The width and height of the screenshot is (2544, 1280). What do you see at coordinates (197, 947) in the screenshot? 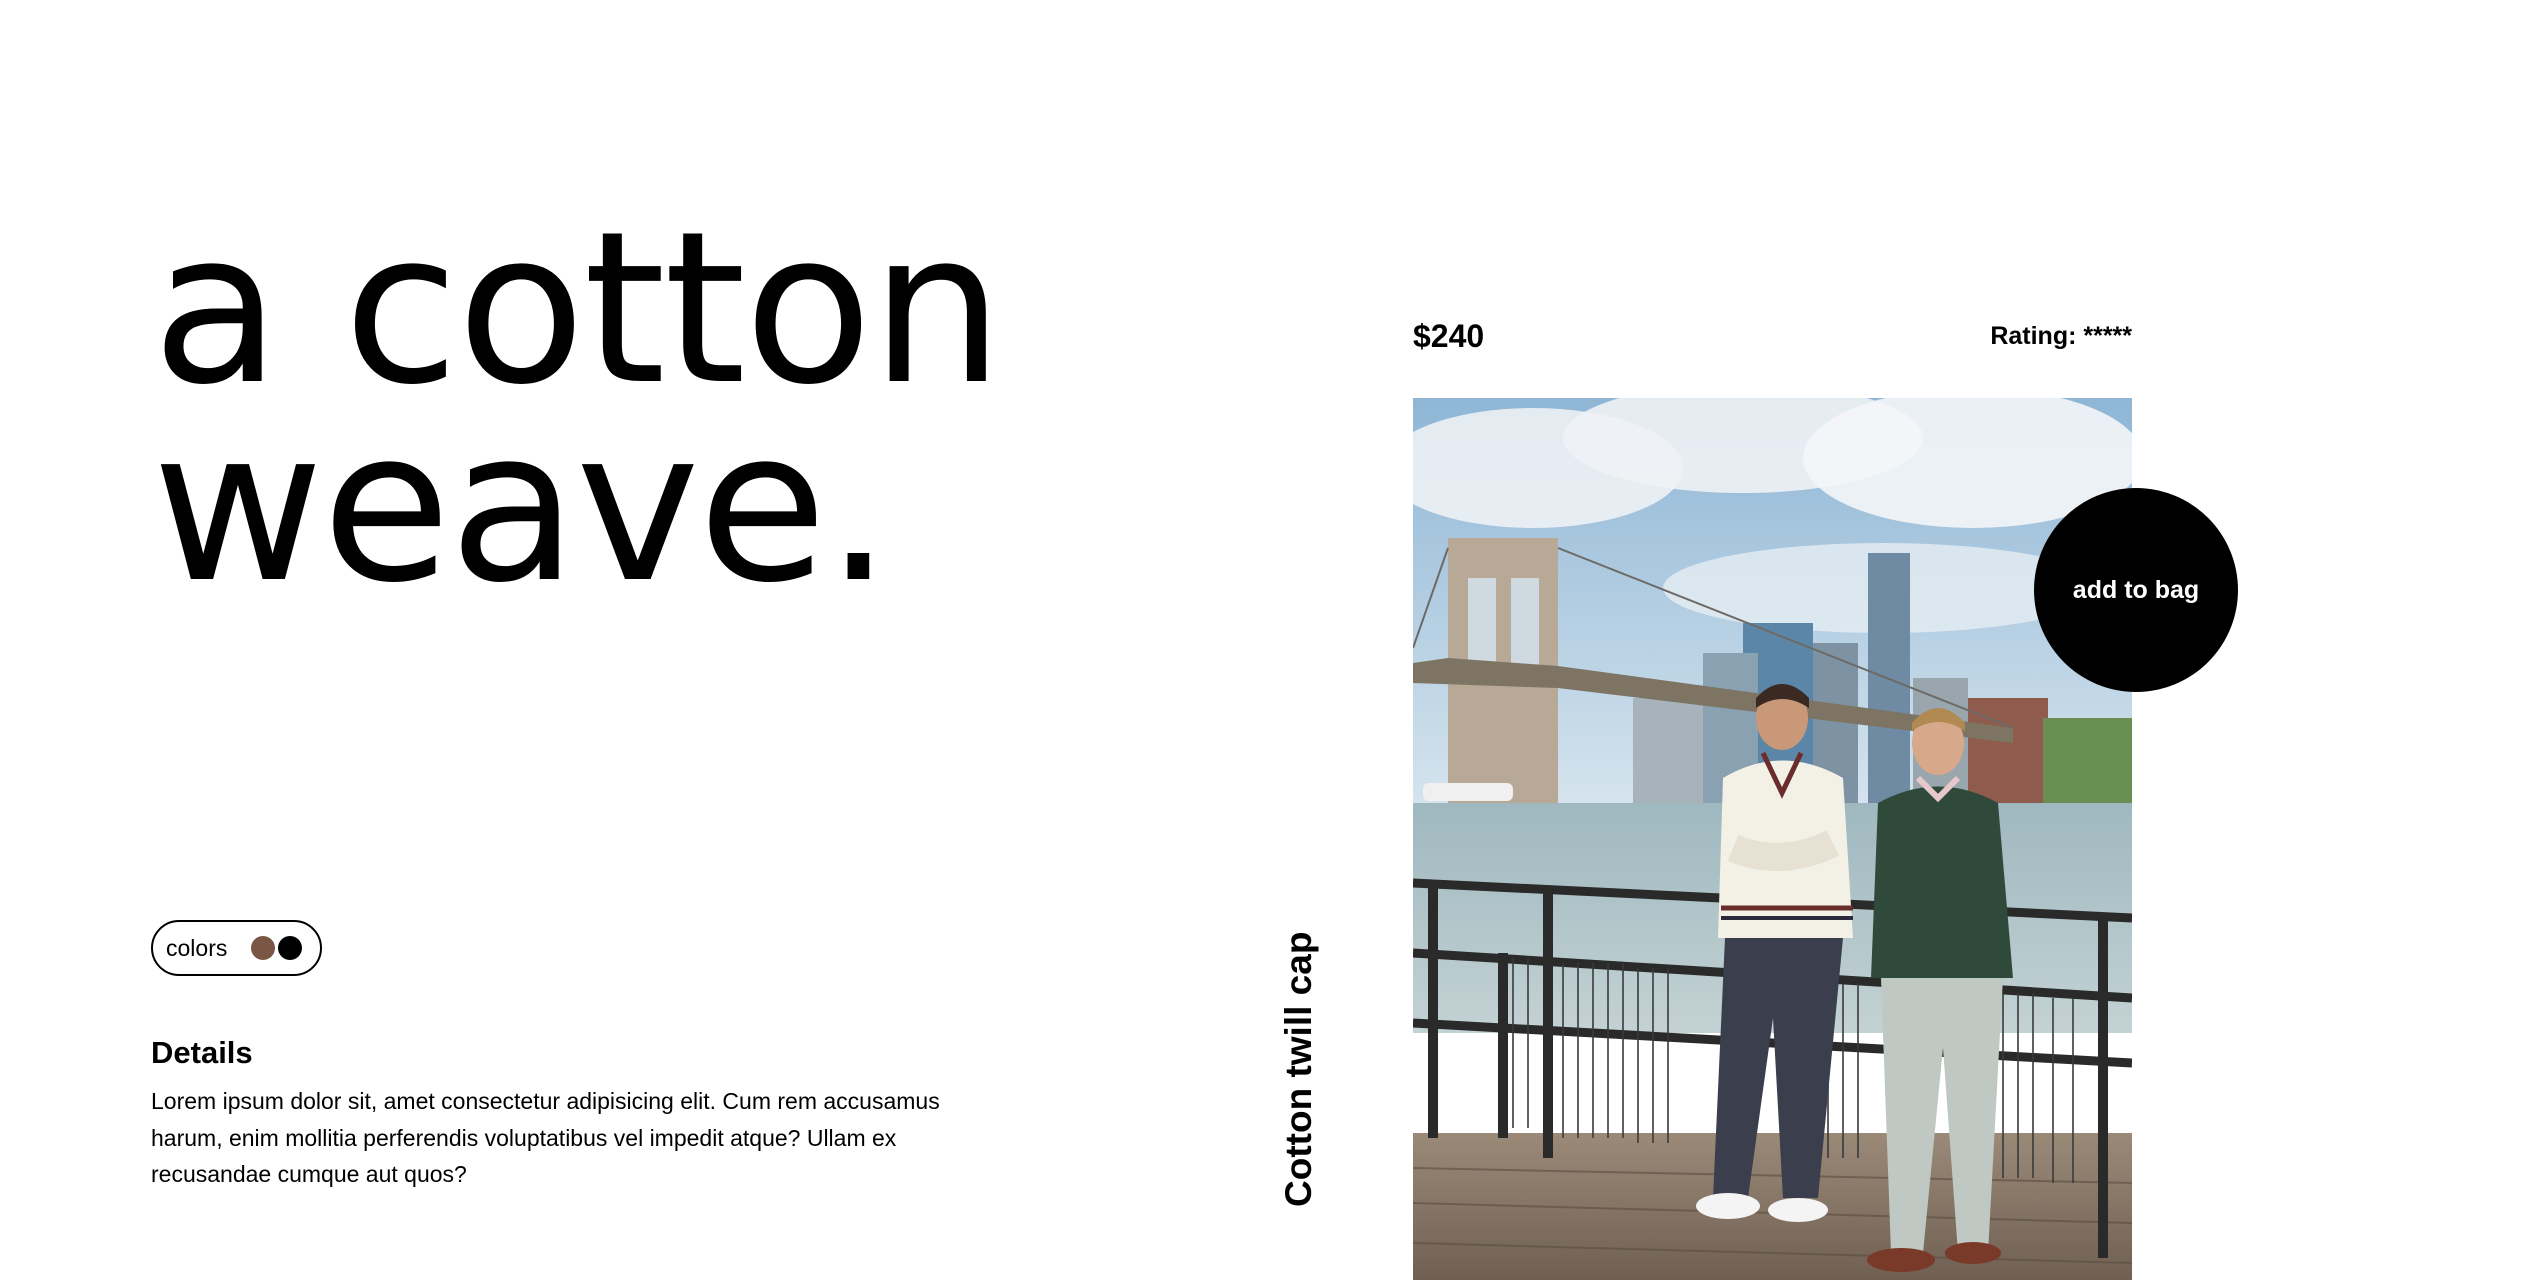
I see `colors-label: colors` at bounding box center [197, 947].